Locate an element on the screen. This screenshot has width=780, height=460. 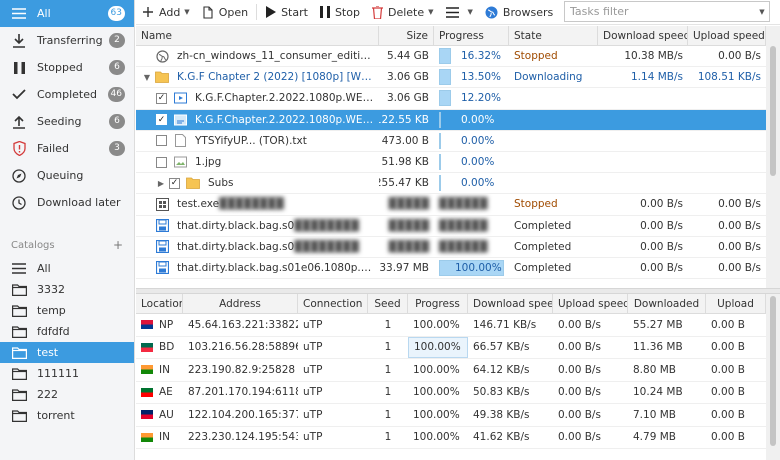
download-speed-value: 0.00 B/s is located at coordinates (661, 225).